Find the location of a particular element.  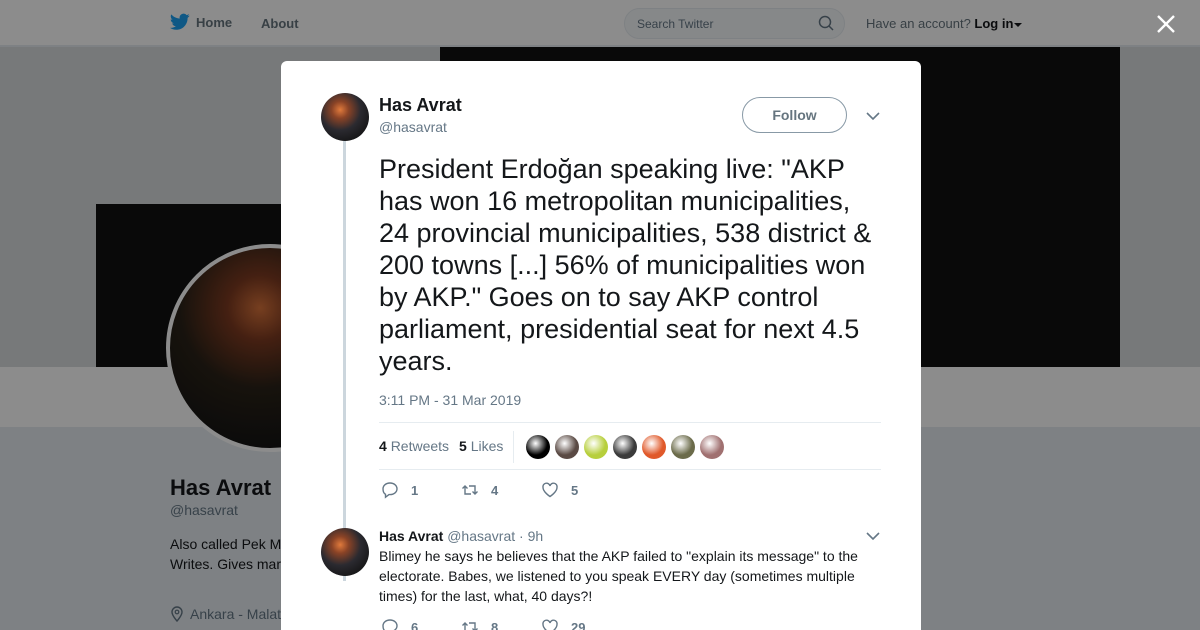

author-name: Has Avrat is located at coordinates (420, 105).